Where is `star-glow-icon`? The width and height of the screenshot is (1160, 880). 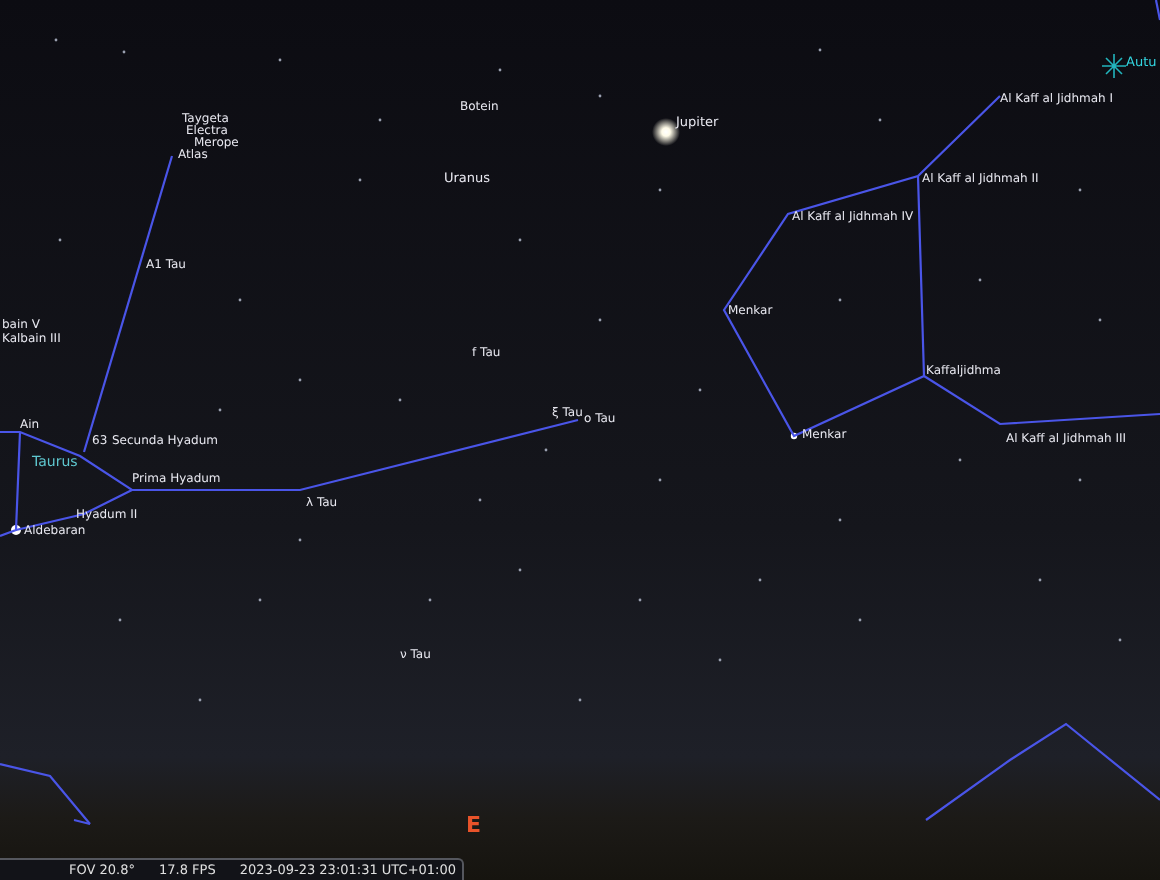 star-glow-icon is located at coordinates (1114, 66).